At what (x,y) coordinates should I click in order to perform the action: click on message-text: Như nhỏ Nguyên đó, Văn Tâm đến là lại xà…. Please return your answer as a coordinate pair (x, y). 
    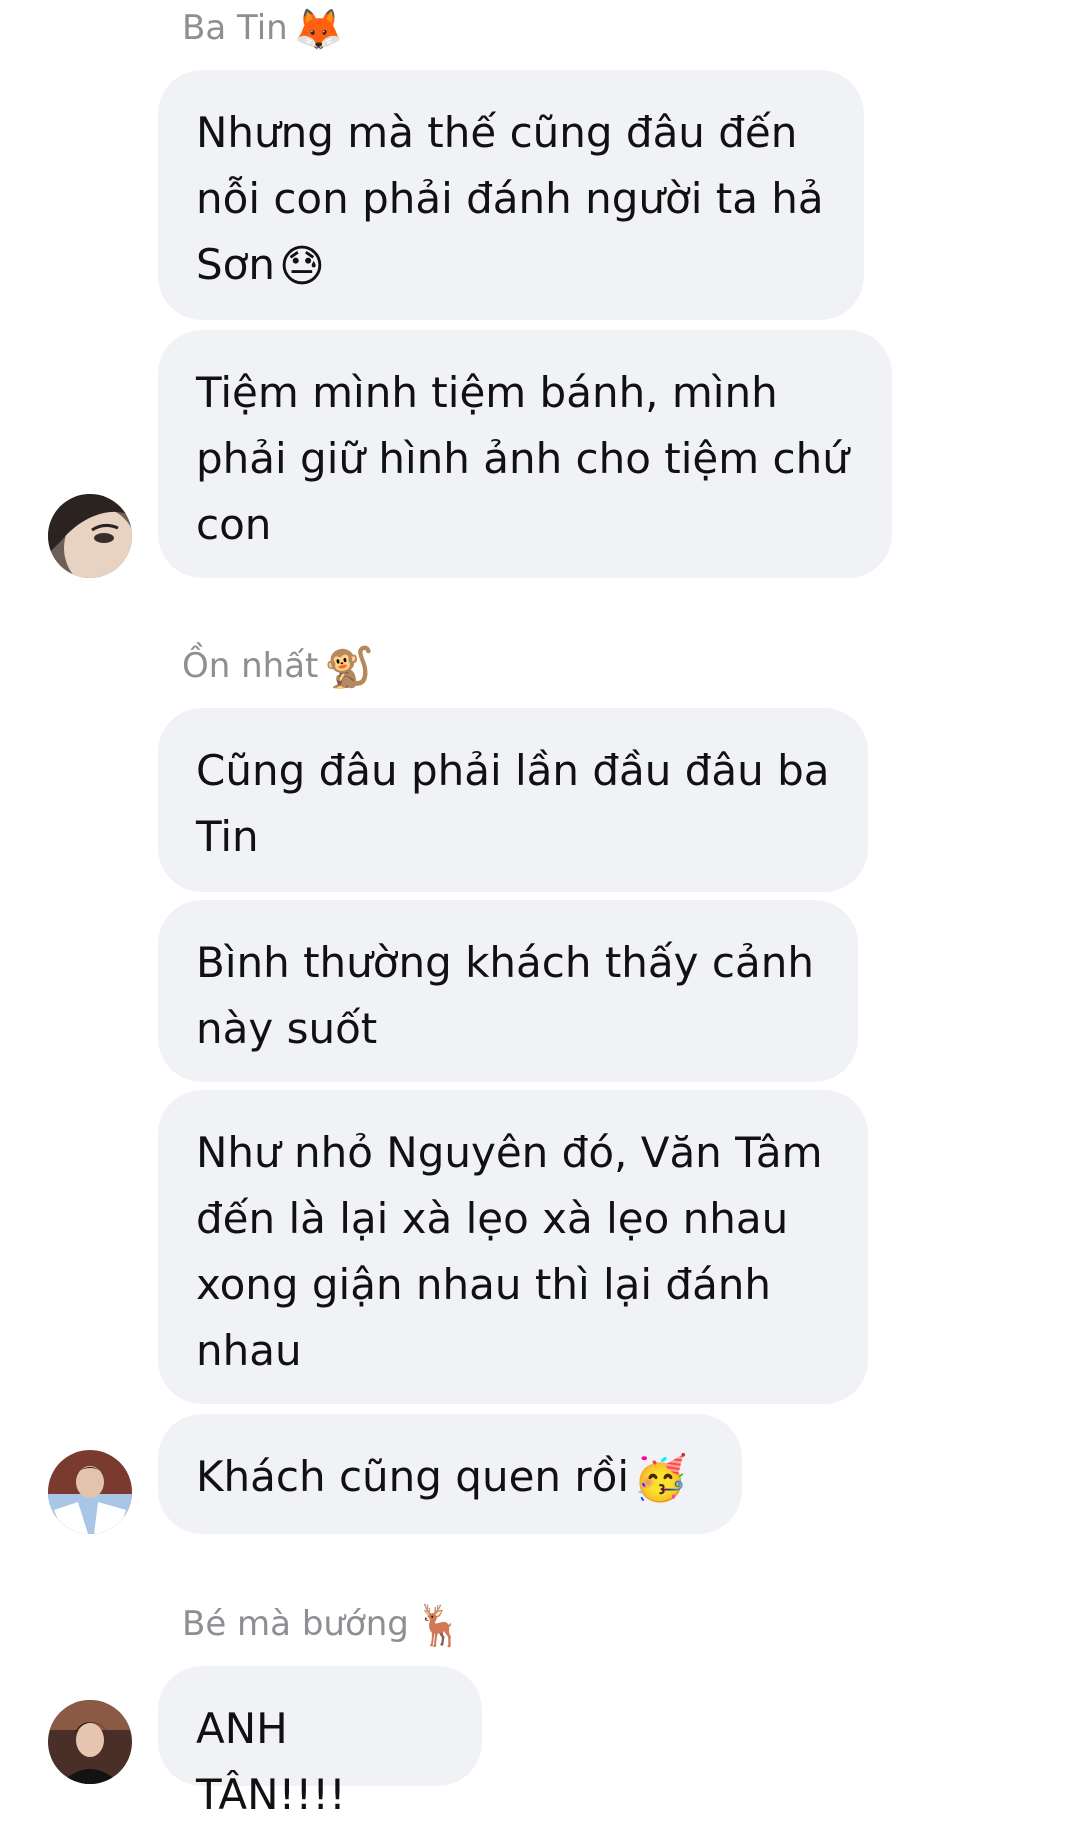
    Looking at the image, I should click on (509, 1251).